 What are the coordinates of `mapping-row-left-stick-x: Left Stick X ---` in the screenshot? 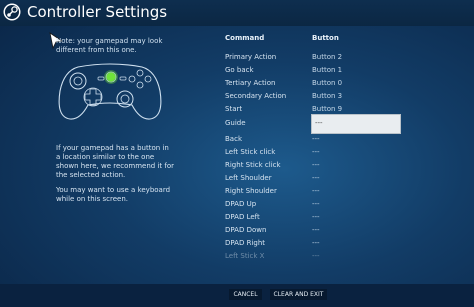 It's located at (315, 256).